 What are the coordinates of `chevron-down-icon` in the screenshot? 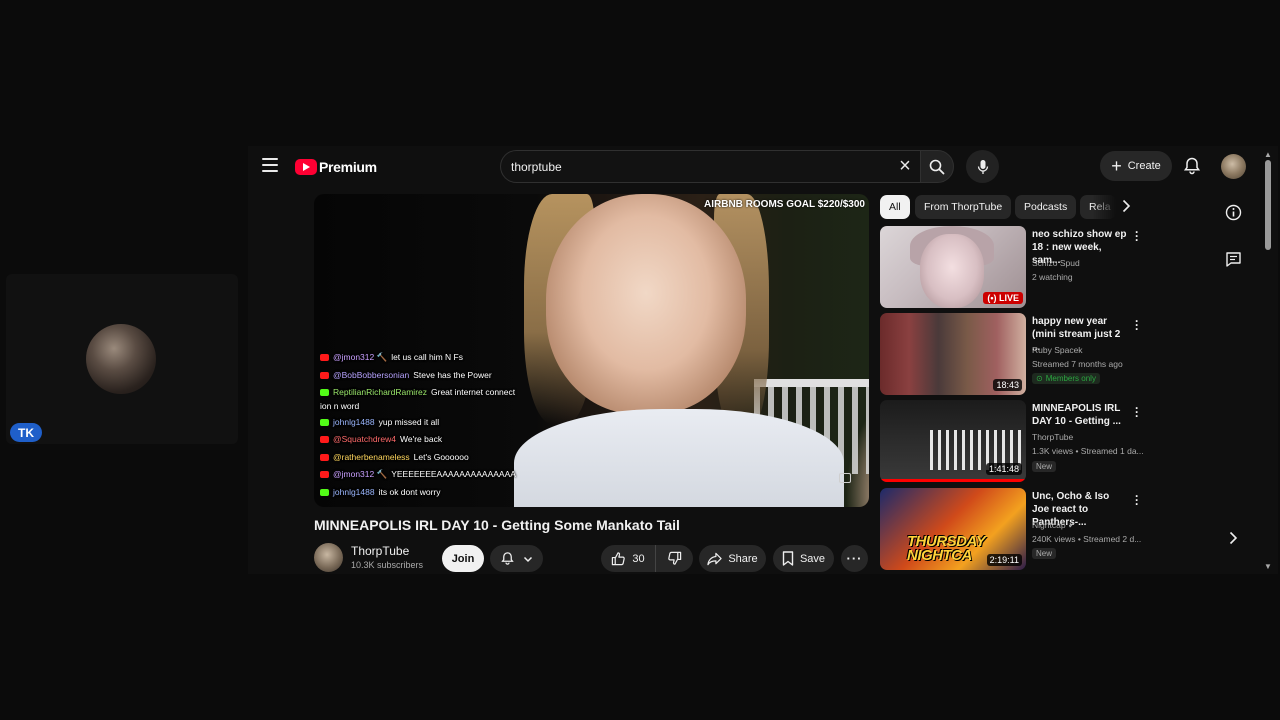 It's located at (528, 559).